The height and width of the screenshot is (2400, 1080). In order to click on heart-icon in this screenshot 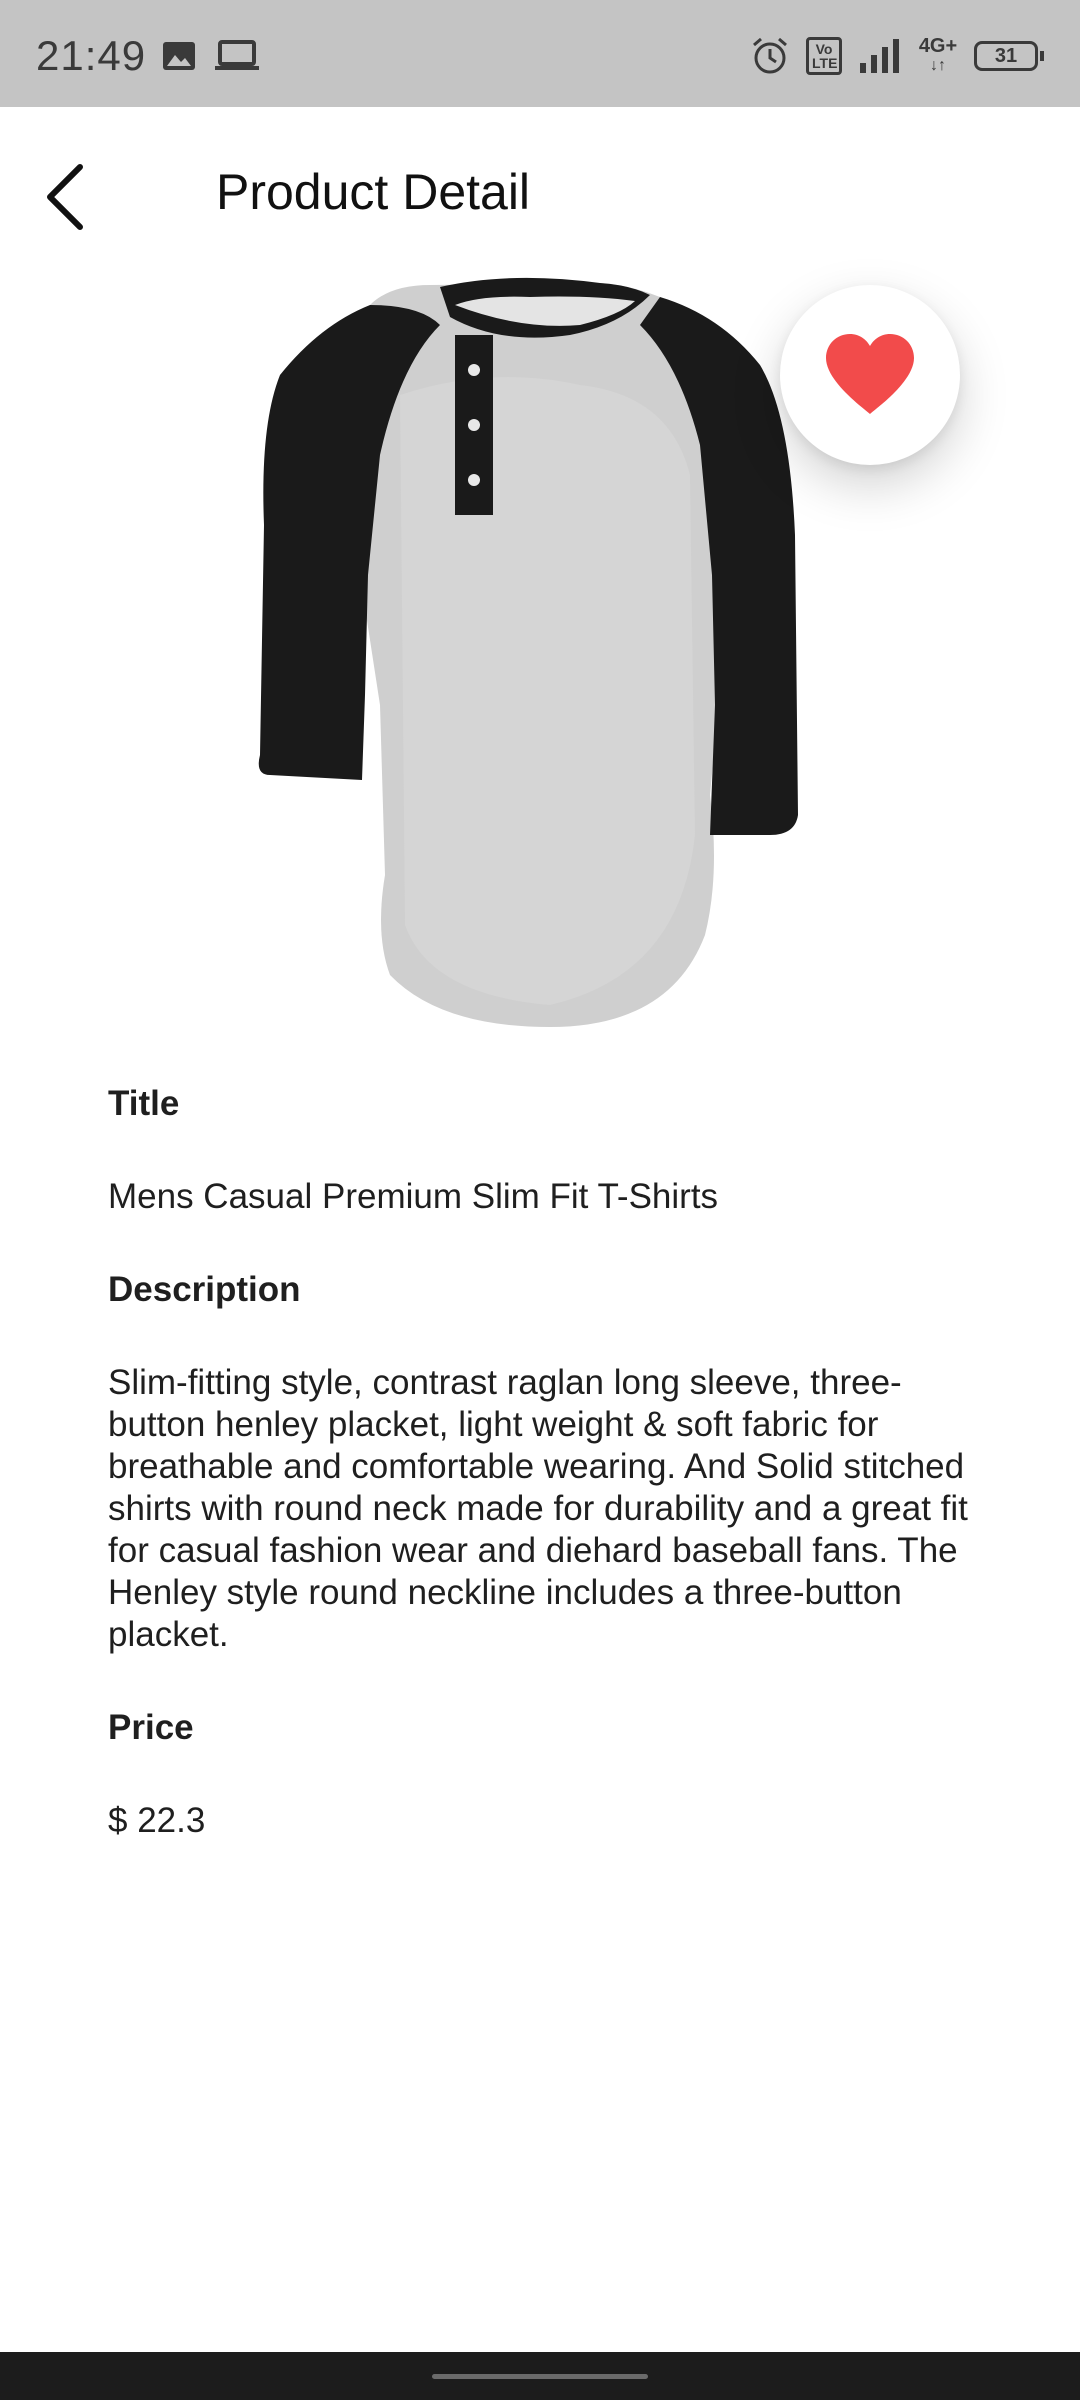, I will do `click(870, 374)`.